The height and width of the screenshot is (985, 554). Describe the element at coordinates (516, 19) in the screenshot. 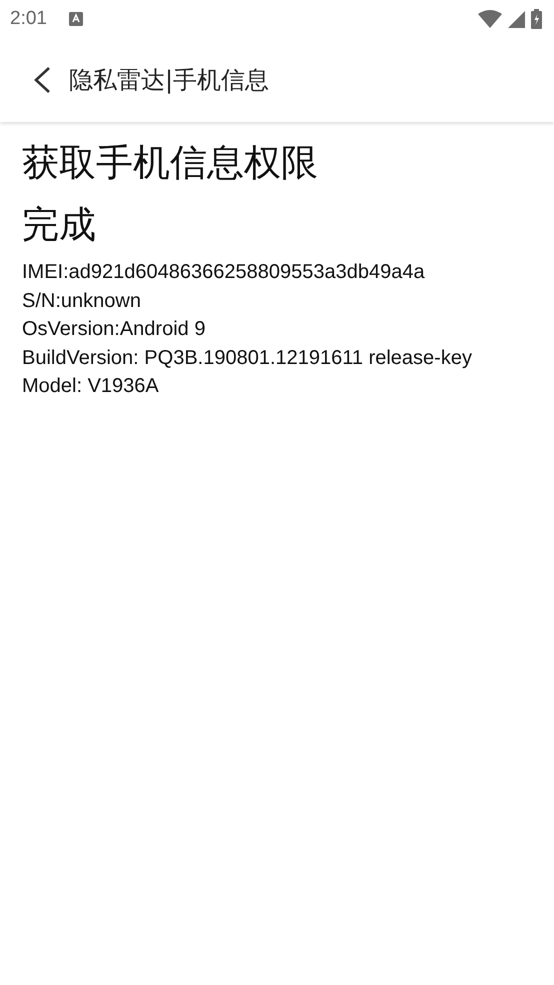

I see `signal-icon` at that location.